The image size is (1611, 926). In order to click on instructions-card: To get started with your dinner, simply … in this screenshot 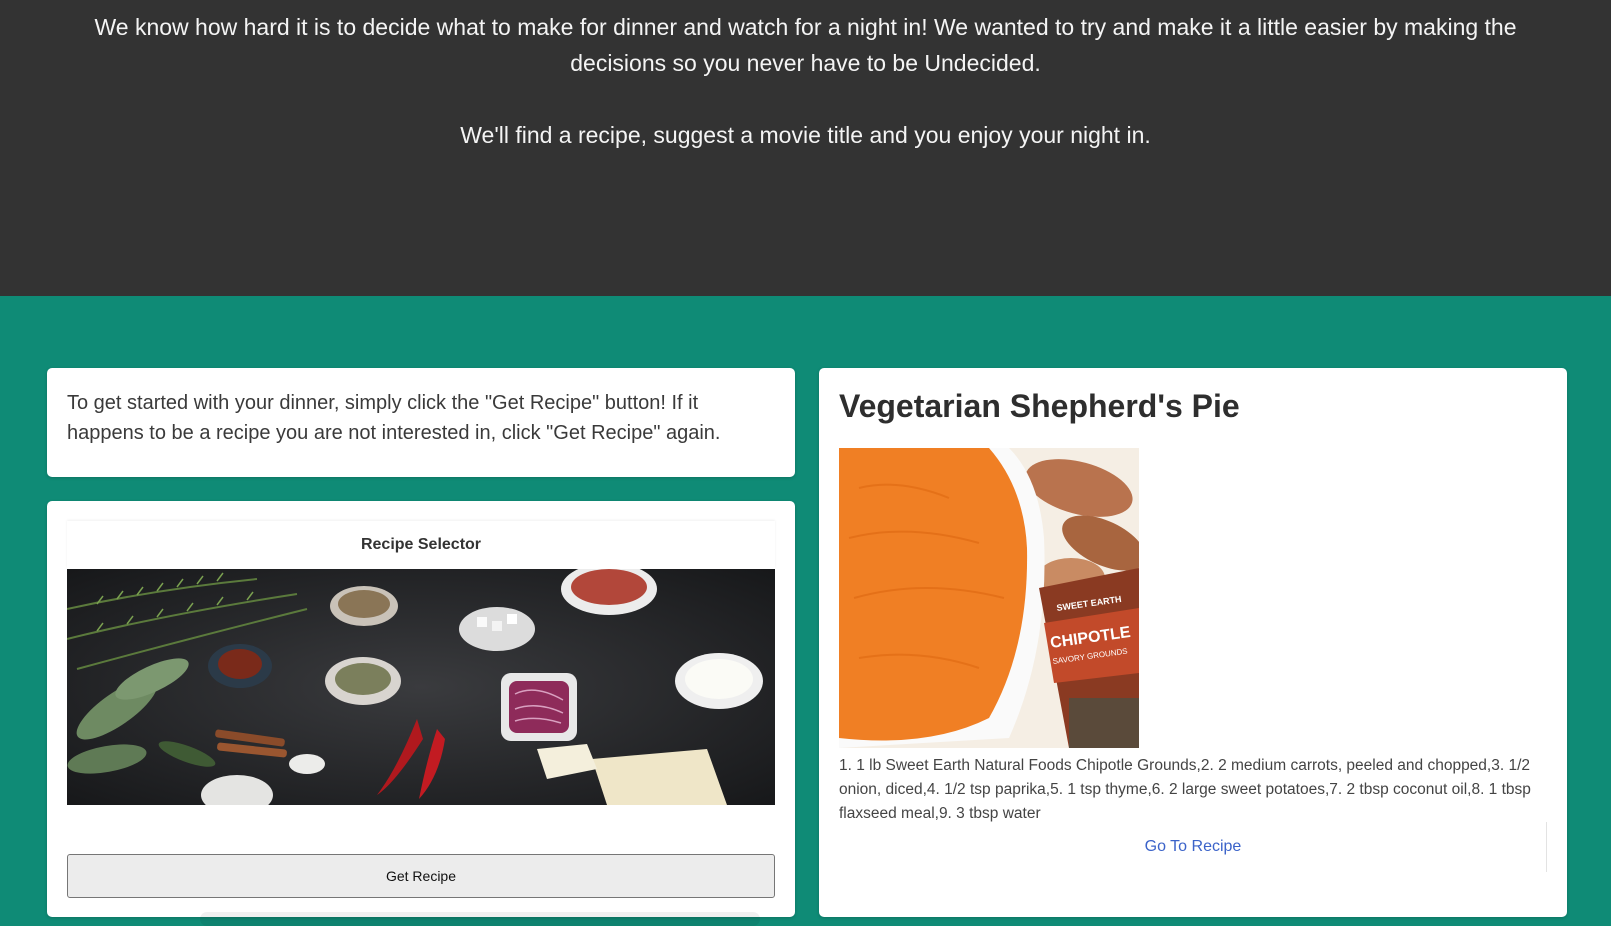, I will do `click(421, 422)`.